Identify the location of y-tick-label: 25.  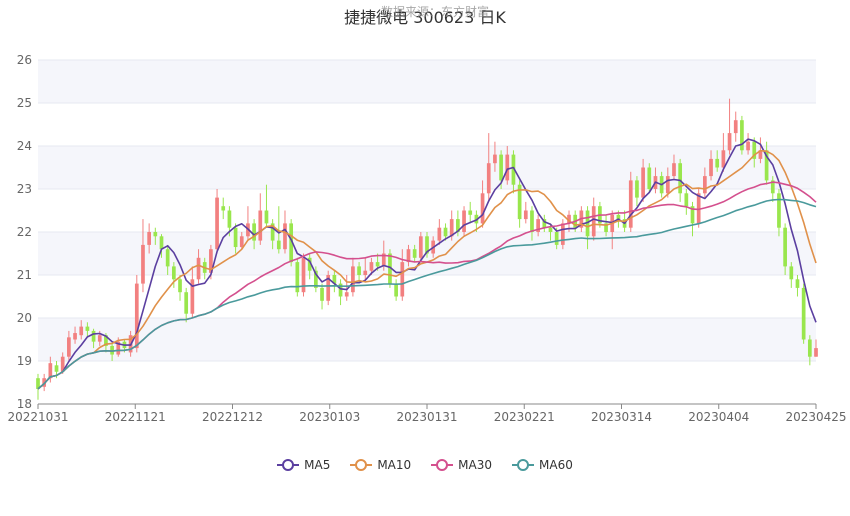
(24, 103).